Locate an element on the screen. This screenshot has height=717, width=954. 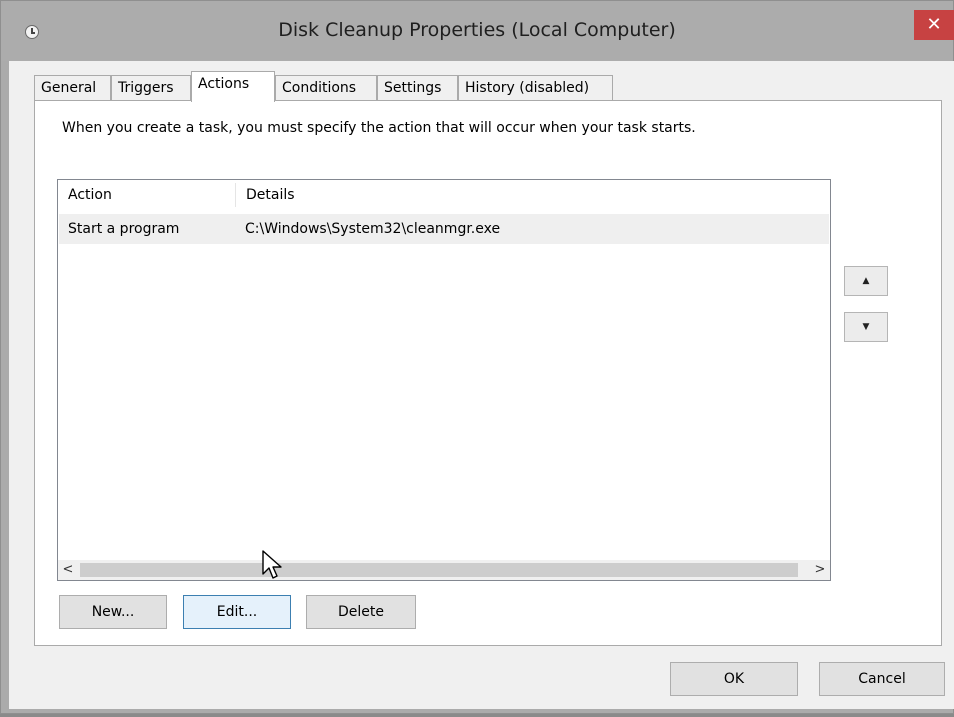
scroll-left-button: < is located at coordinates (68, 570).